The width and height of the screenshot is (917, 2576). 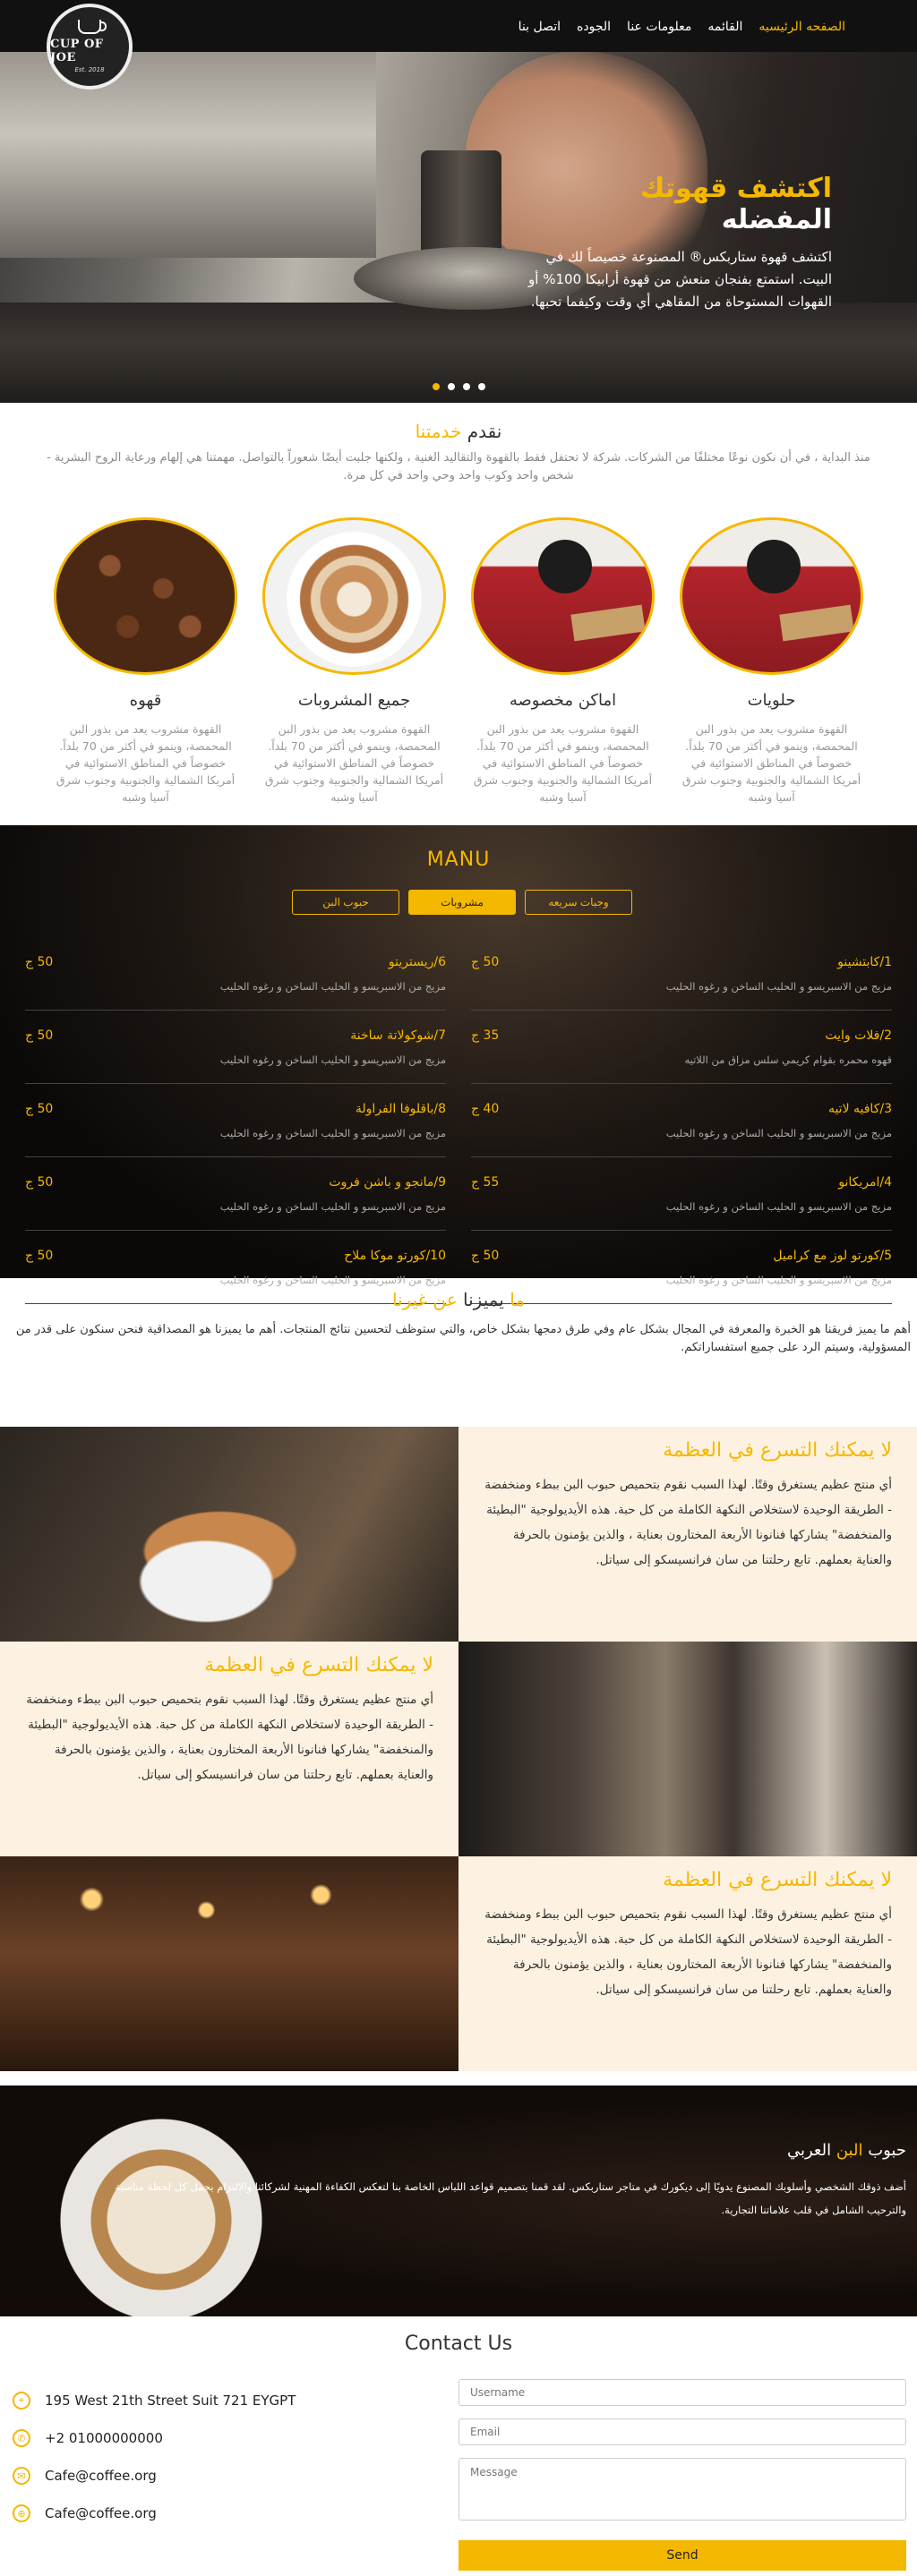 I want to click on menu-tabs: وجبات سريعه مشروبات حبوب البن, so click(x=462, y=902).